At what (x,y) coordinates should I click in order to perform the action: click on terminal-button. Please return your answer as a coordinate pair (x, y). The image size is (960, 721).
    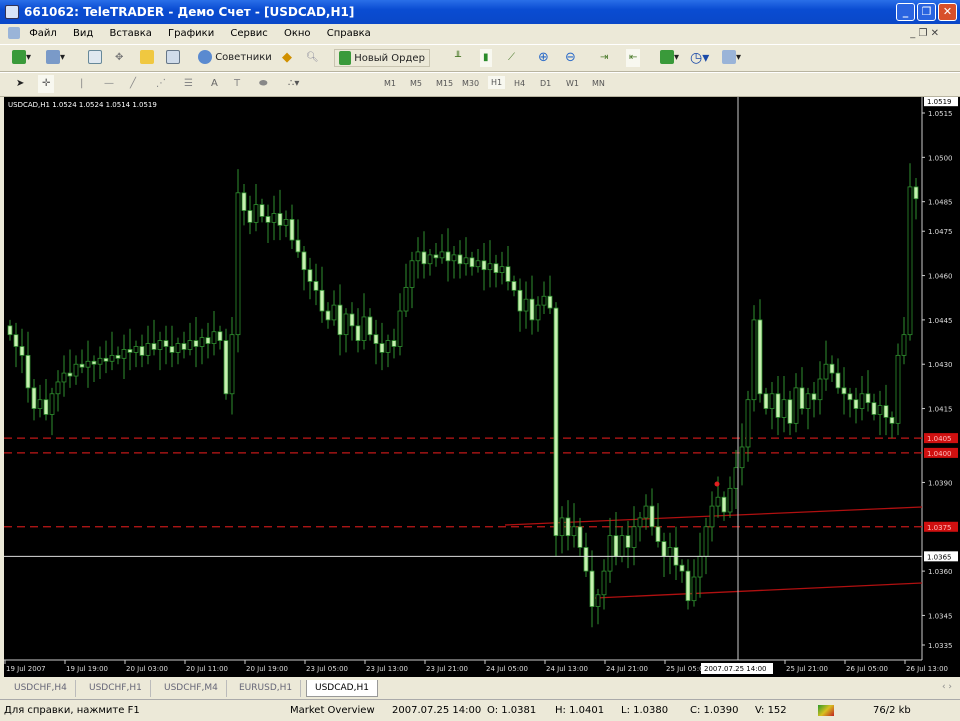
    Looking at the image, I should click on (173, 58).